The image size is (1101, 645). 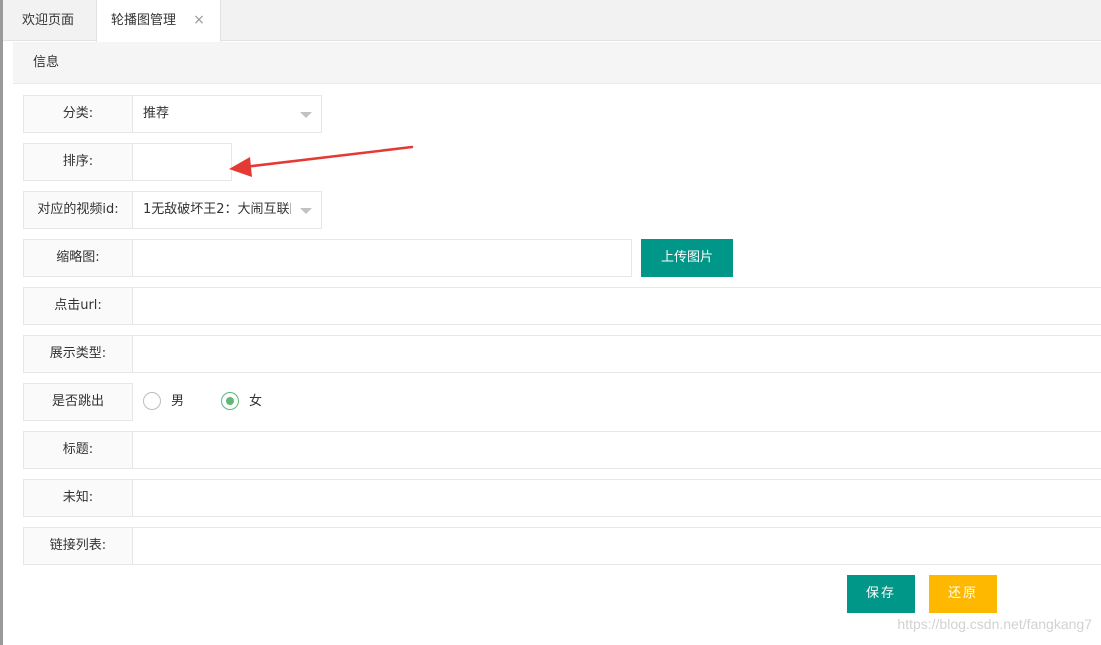 I want to click on close-icon: ×, so click(x=199, y=20).